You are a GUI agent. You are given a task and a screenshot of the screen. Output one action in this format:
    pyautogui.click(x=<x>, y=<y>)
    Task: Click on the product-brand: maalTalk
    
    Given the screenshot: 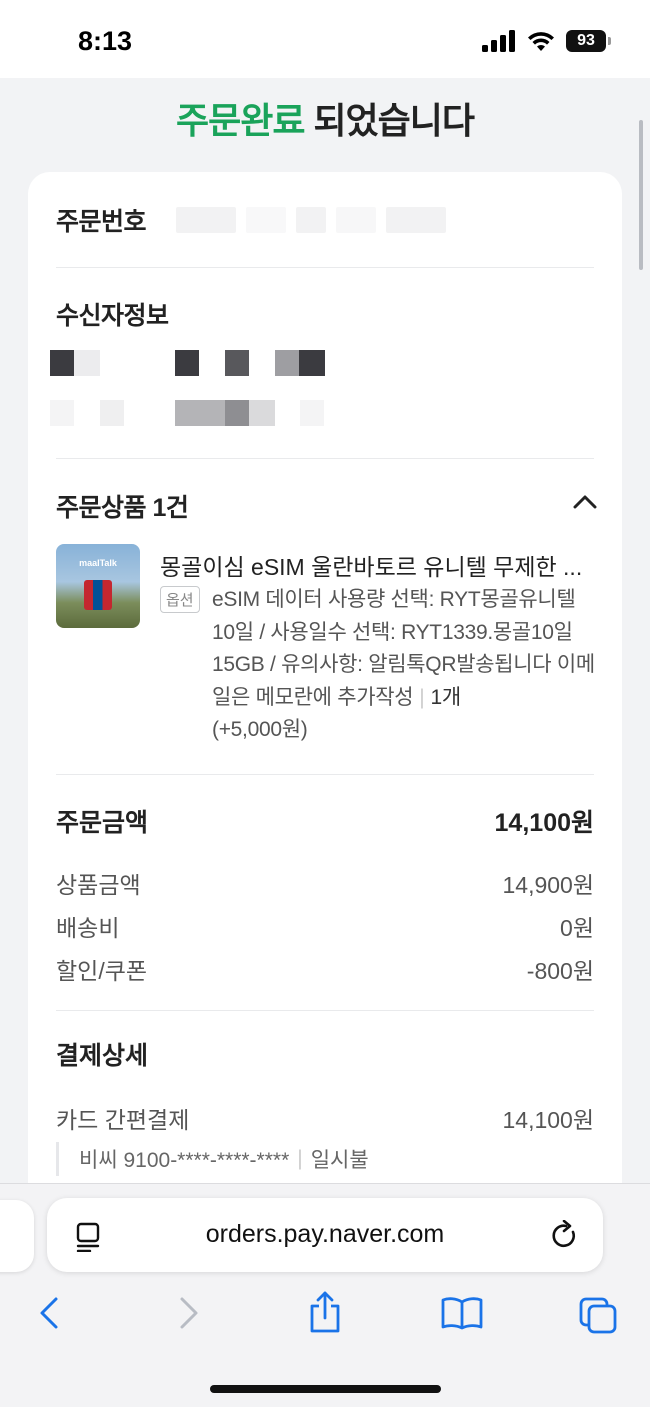 What is the action you would take?
    pyautogui.click(x=98, y=563)
    